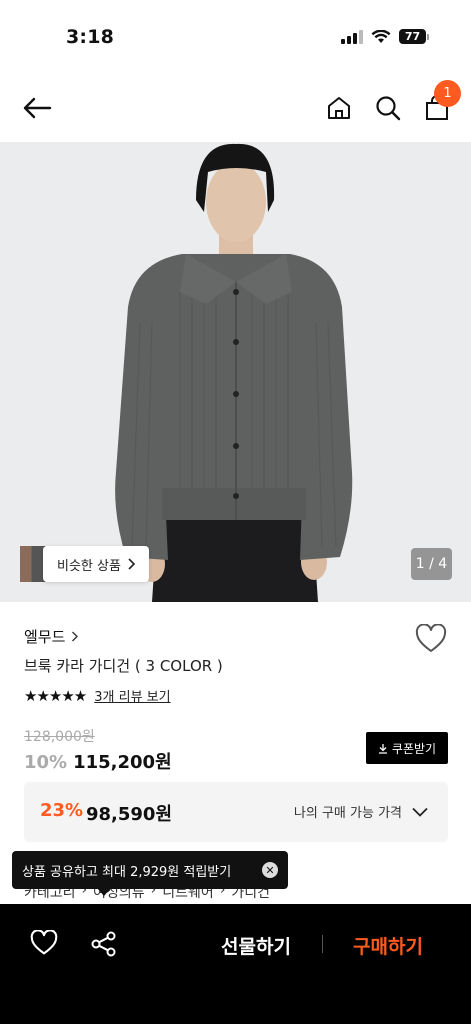  What do you see at coordinates (62, 810) in the screenshot?
I see `my-discount-rate: 23%` at bounding box center [62, 810].